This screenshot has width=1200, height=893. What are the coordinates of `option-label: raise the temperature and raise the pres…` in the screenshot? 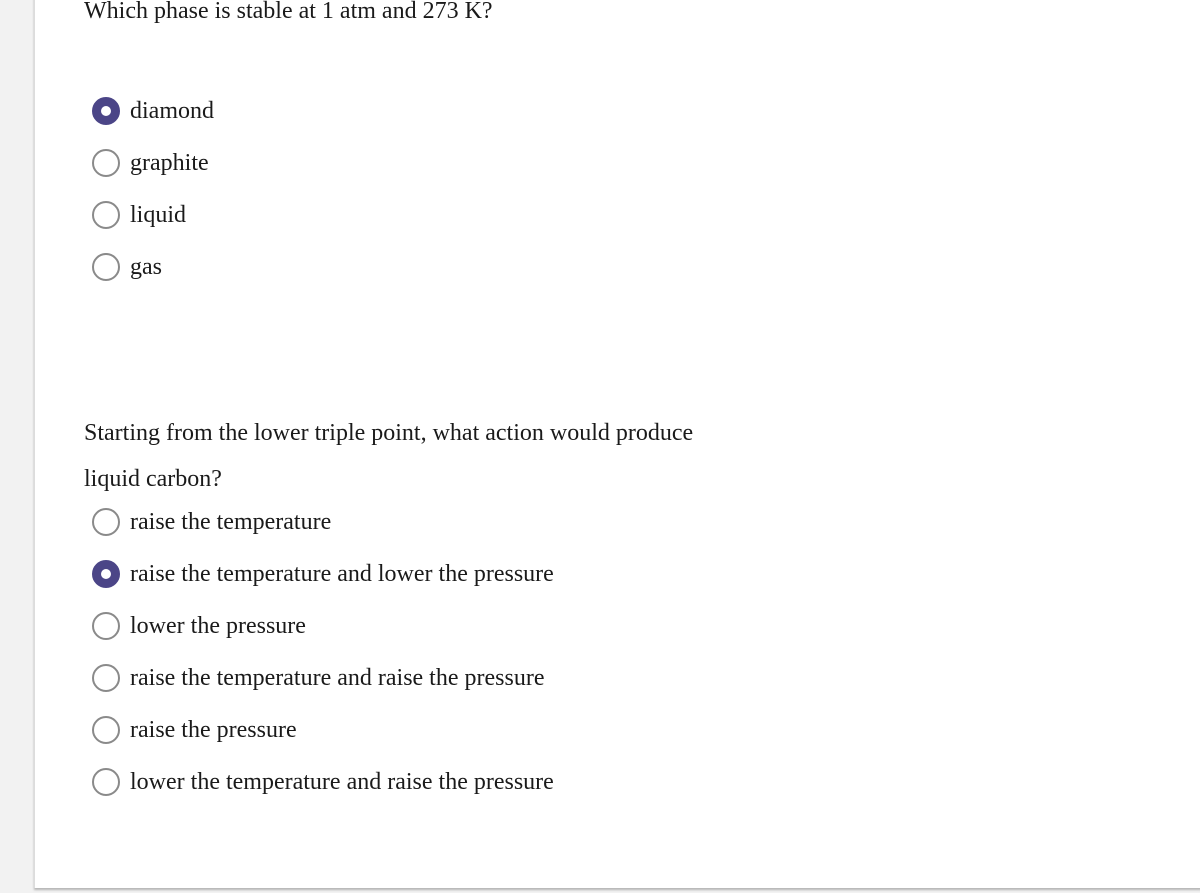 It's located at (337, 677).